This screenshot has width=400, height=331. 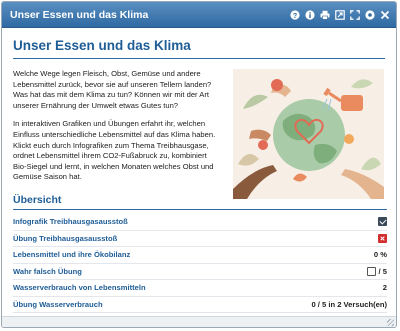 I want to click on page-title: Unser Essen und das Klima, so click(x=199, y=48).